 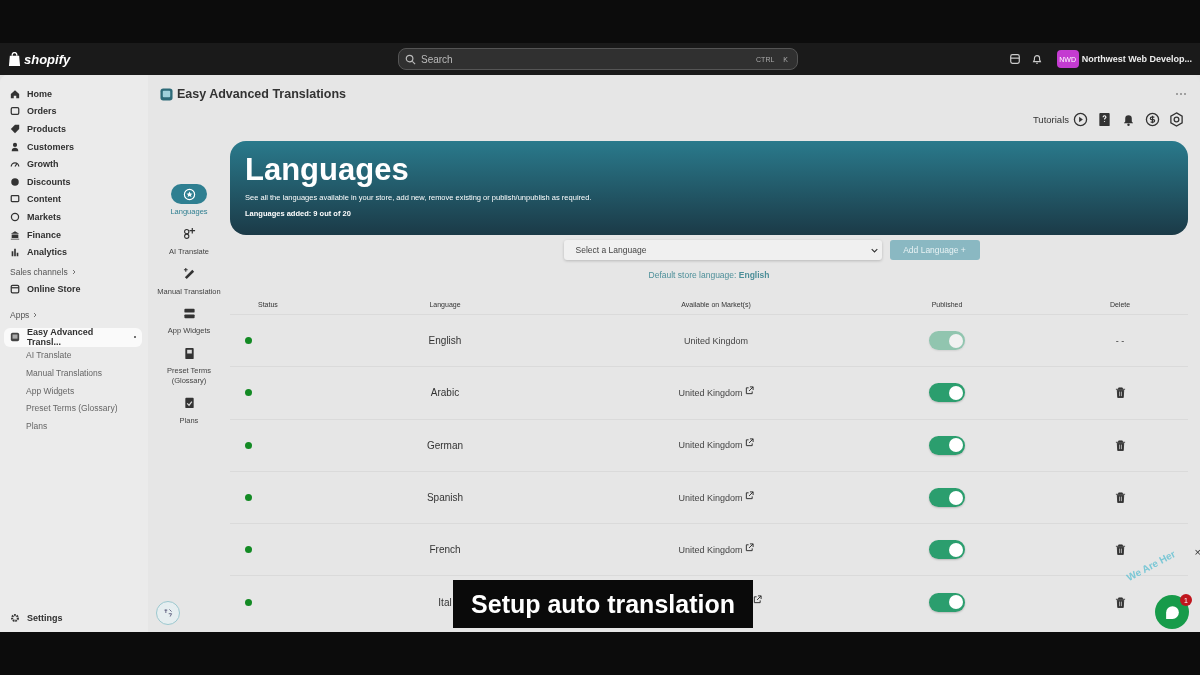 What do you see at coordinates (709, 275) in the screenshot?
I see `default-language-note: Default store language: English` at bounding box center [709, 275].